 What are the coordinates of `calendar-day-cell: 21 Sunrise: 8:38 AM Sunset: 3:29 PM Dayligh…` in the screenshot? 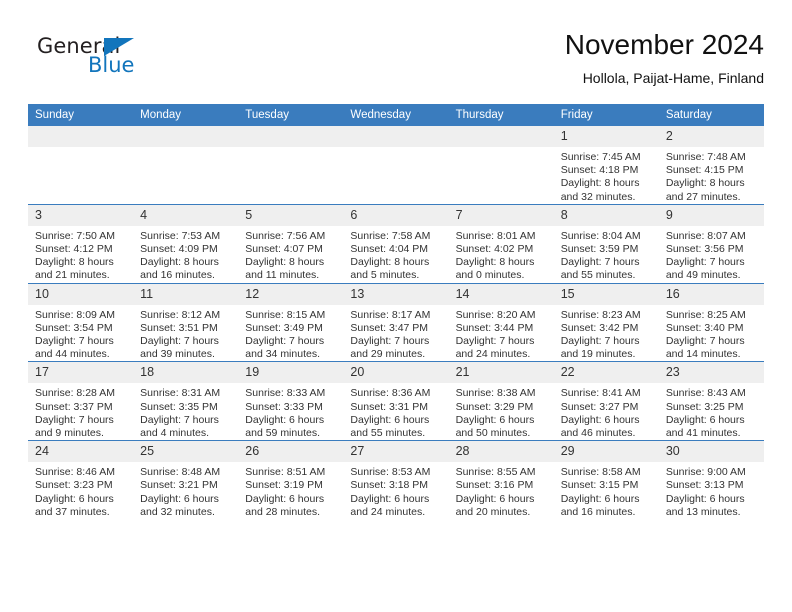 It's located at (501, 401).